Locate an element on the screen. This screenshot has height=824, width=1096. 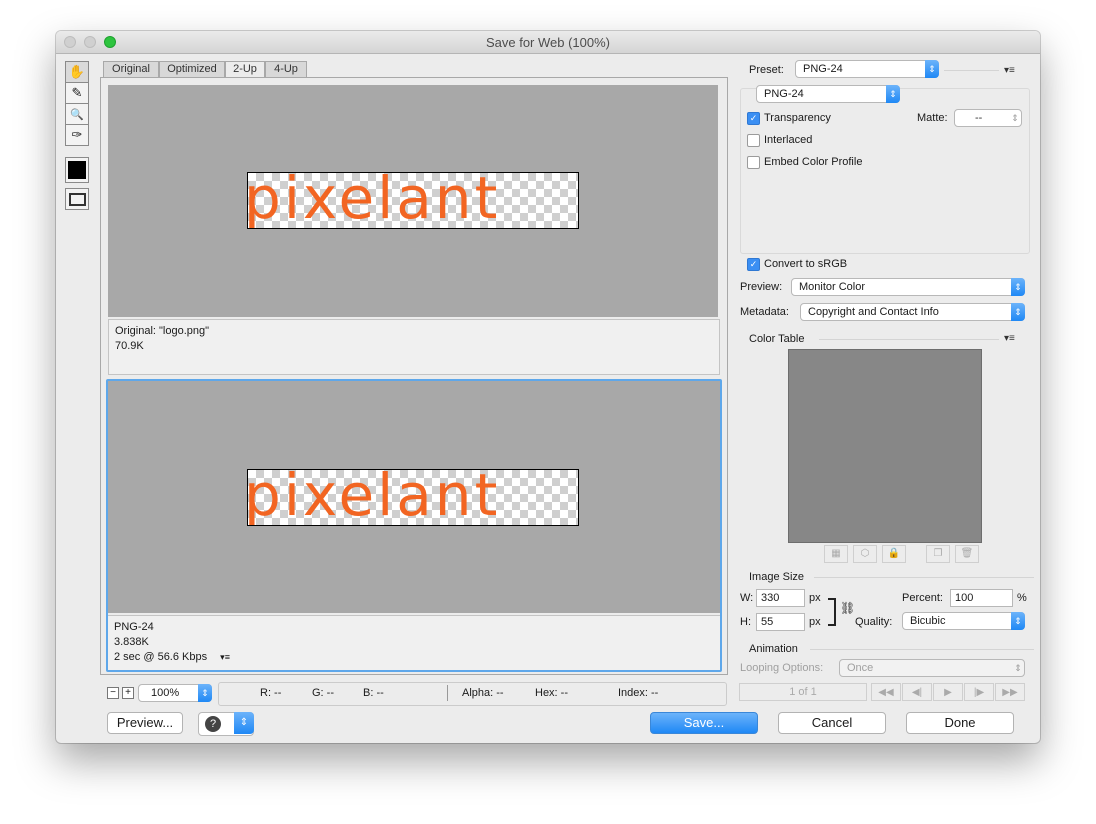
lock-icon: 🔒 is located at coordinates (894, 553).